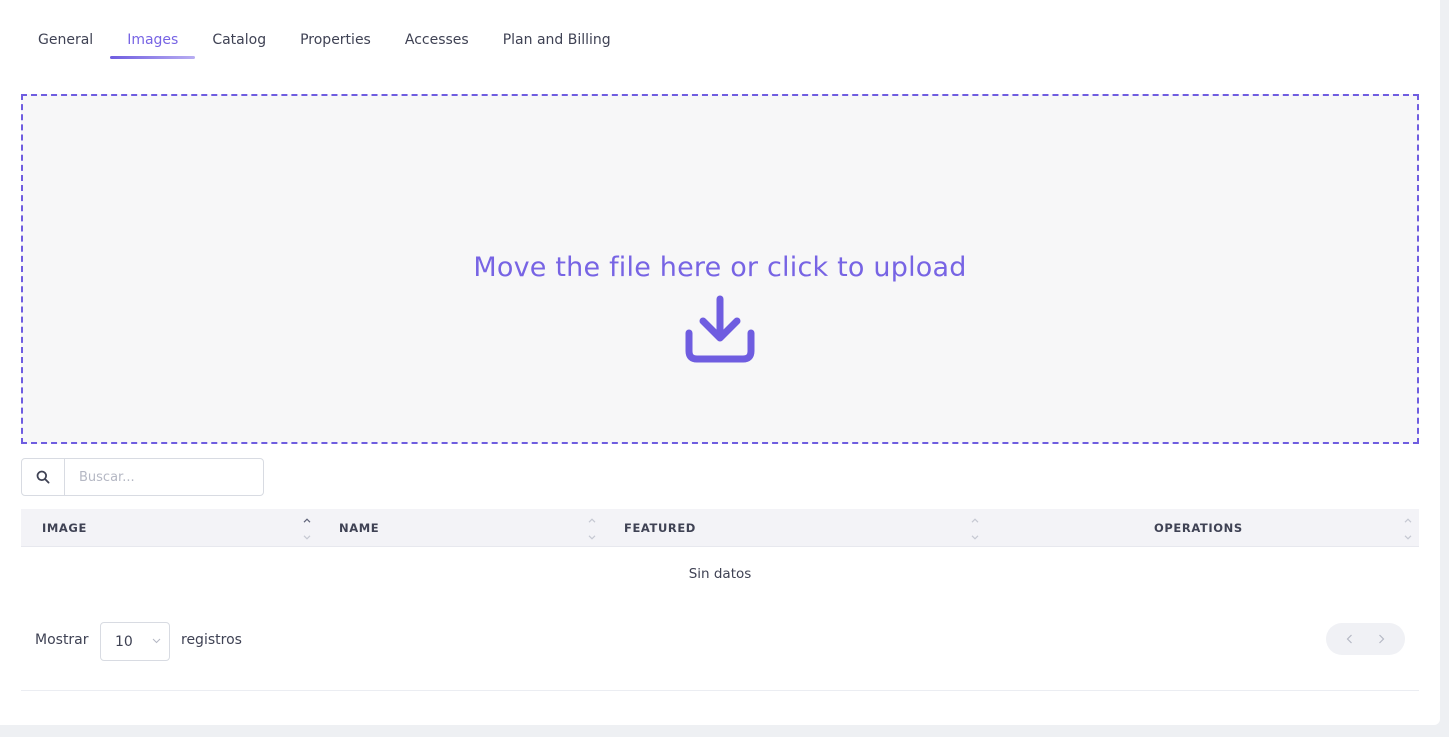 Image resolution: width=1449 pixels, height=737 pixels. Describe the element at coordinates (720, 528) in the screenshot. I see `table-header: IMAGE NAME FEATURED OPERATIONS` at that location.